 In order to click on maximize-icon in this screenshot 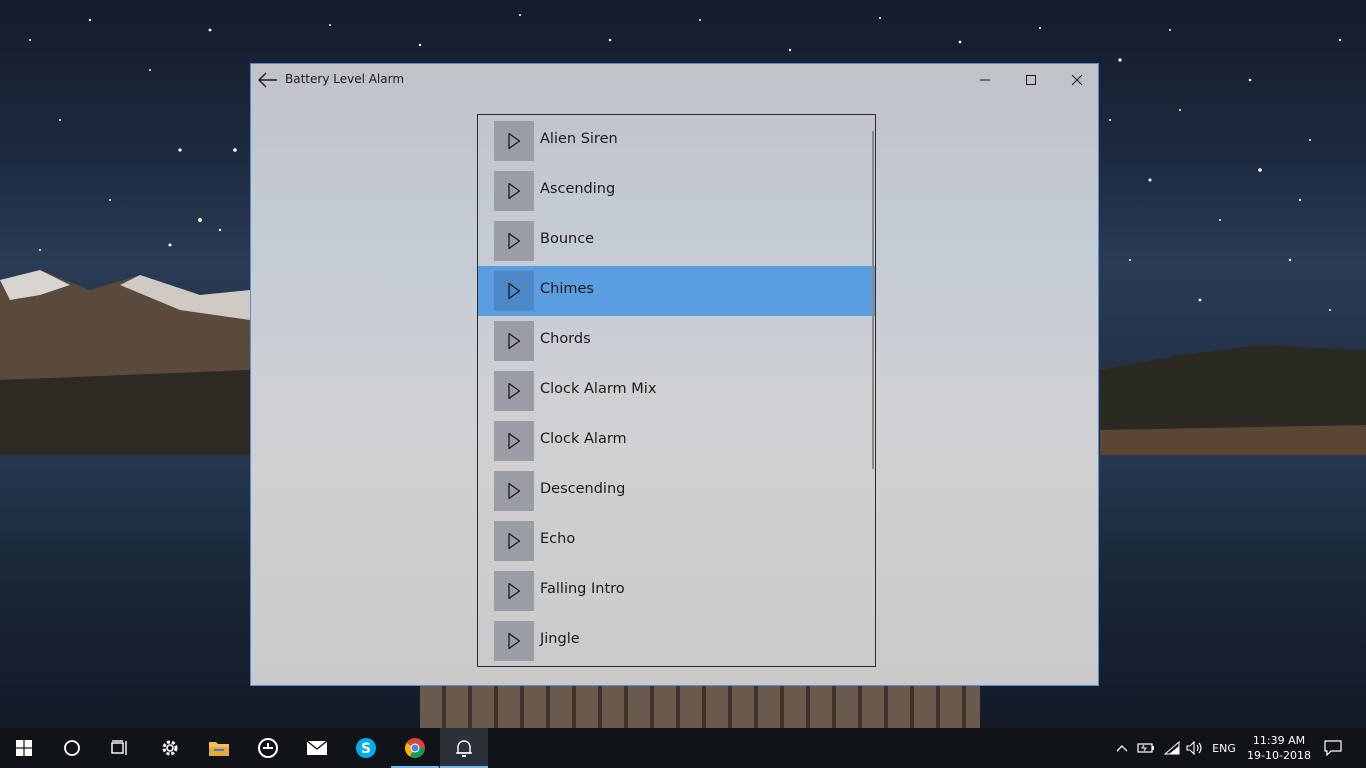, I will do `click(1031, 80)`.